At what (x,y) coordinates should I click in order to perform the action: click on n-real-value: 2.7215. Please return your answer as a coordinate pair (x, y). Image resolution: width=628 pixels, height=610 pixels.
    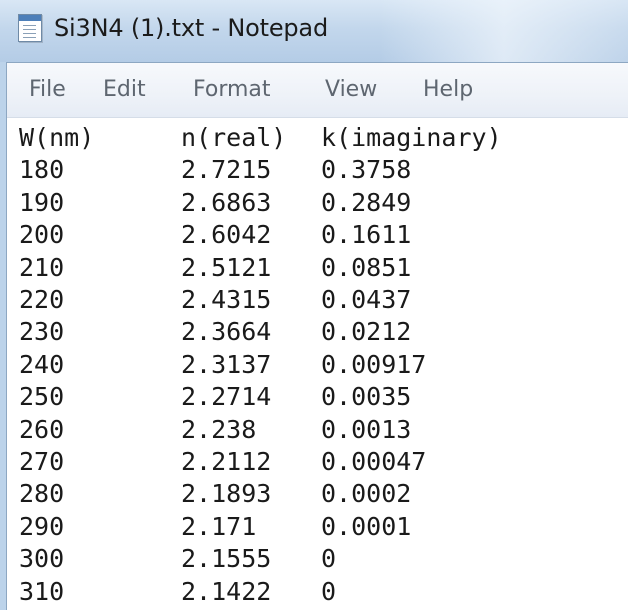
    Looking at the image, I should click on (226, 170).